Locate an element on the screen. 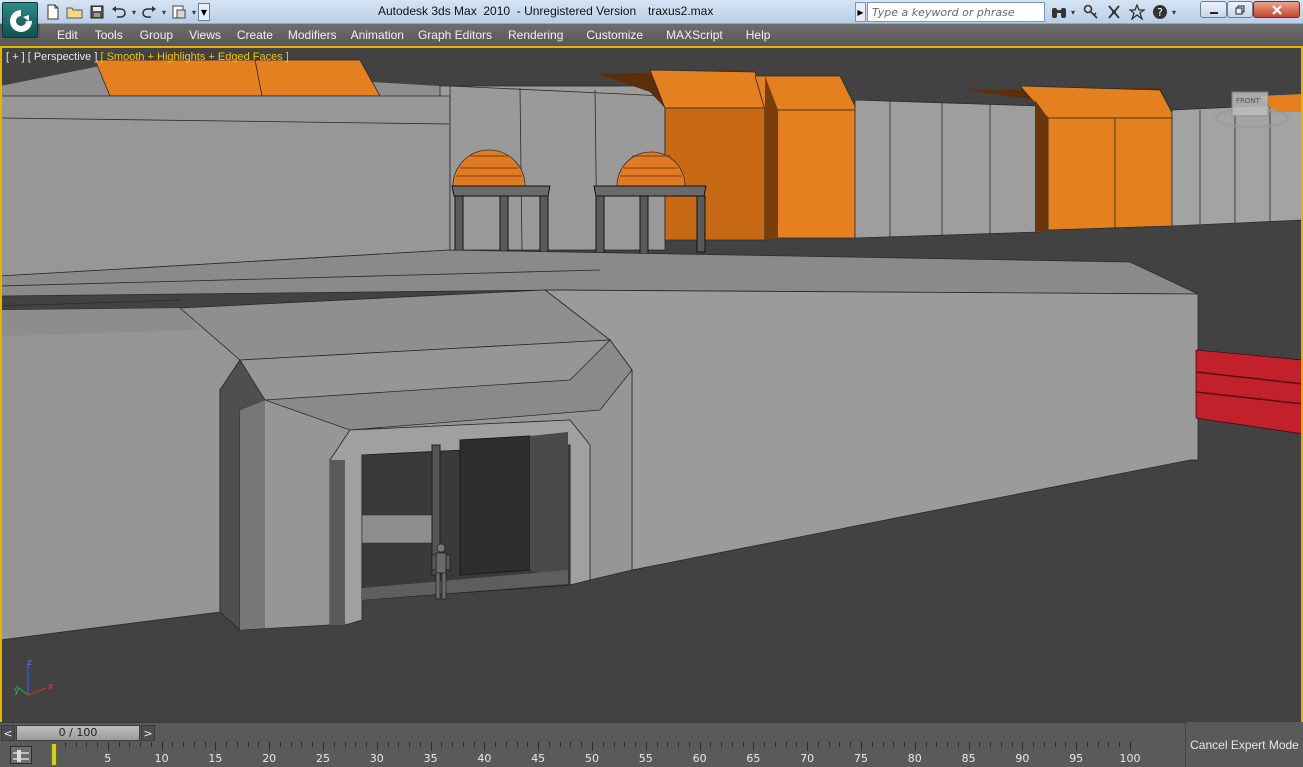  project-folder-icon is located at coordinates (179, 12).